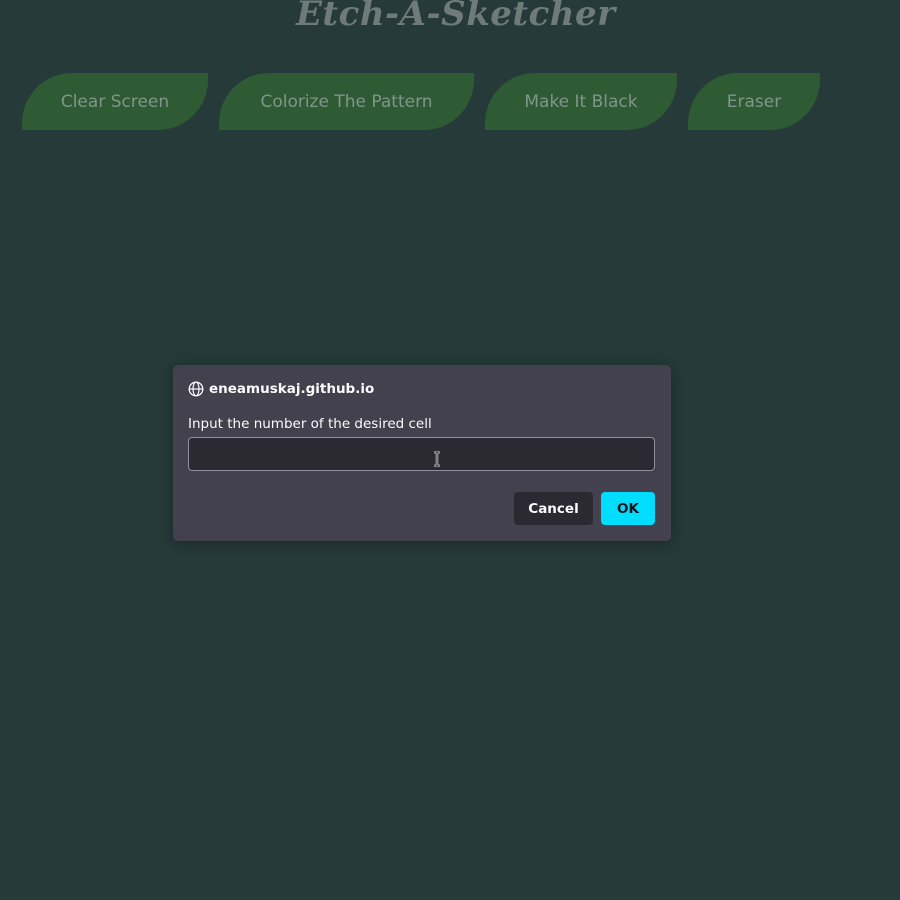  Describe the element at coordinates (437, 459) in the screenshot. I see `text-cursor-icon` at that location.